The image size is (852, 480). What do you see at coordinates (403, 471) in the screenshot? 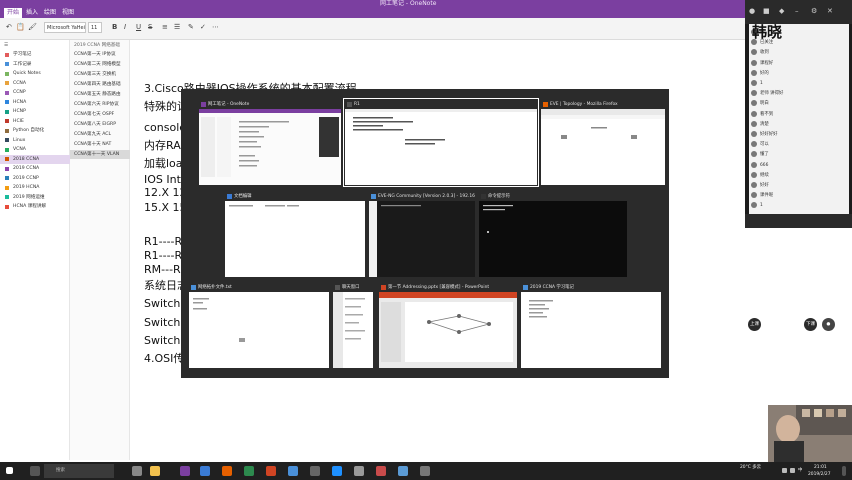
I see `vm-taskbar-icon` at bounding box center [403, 471].